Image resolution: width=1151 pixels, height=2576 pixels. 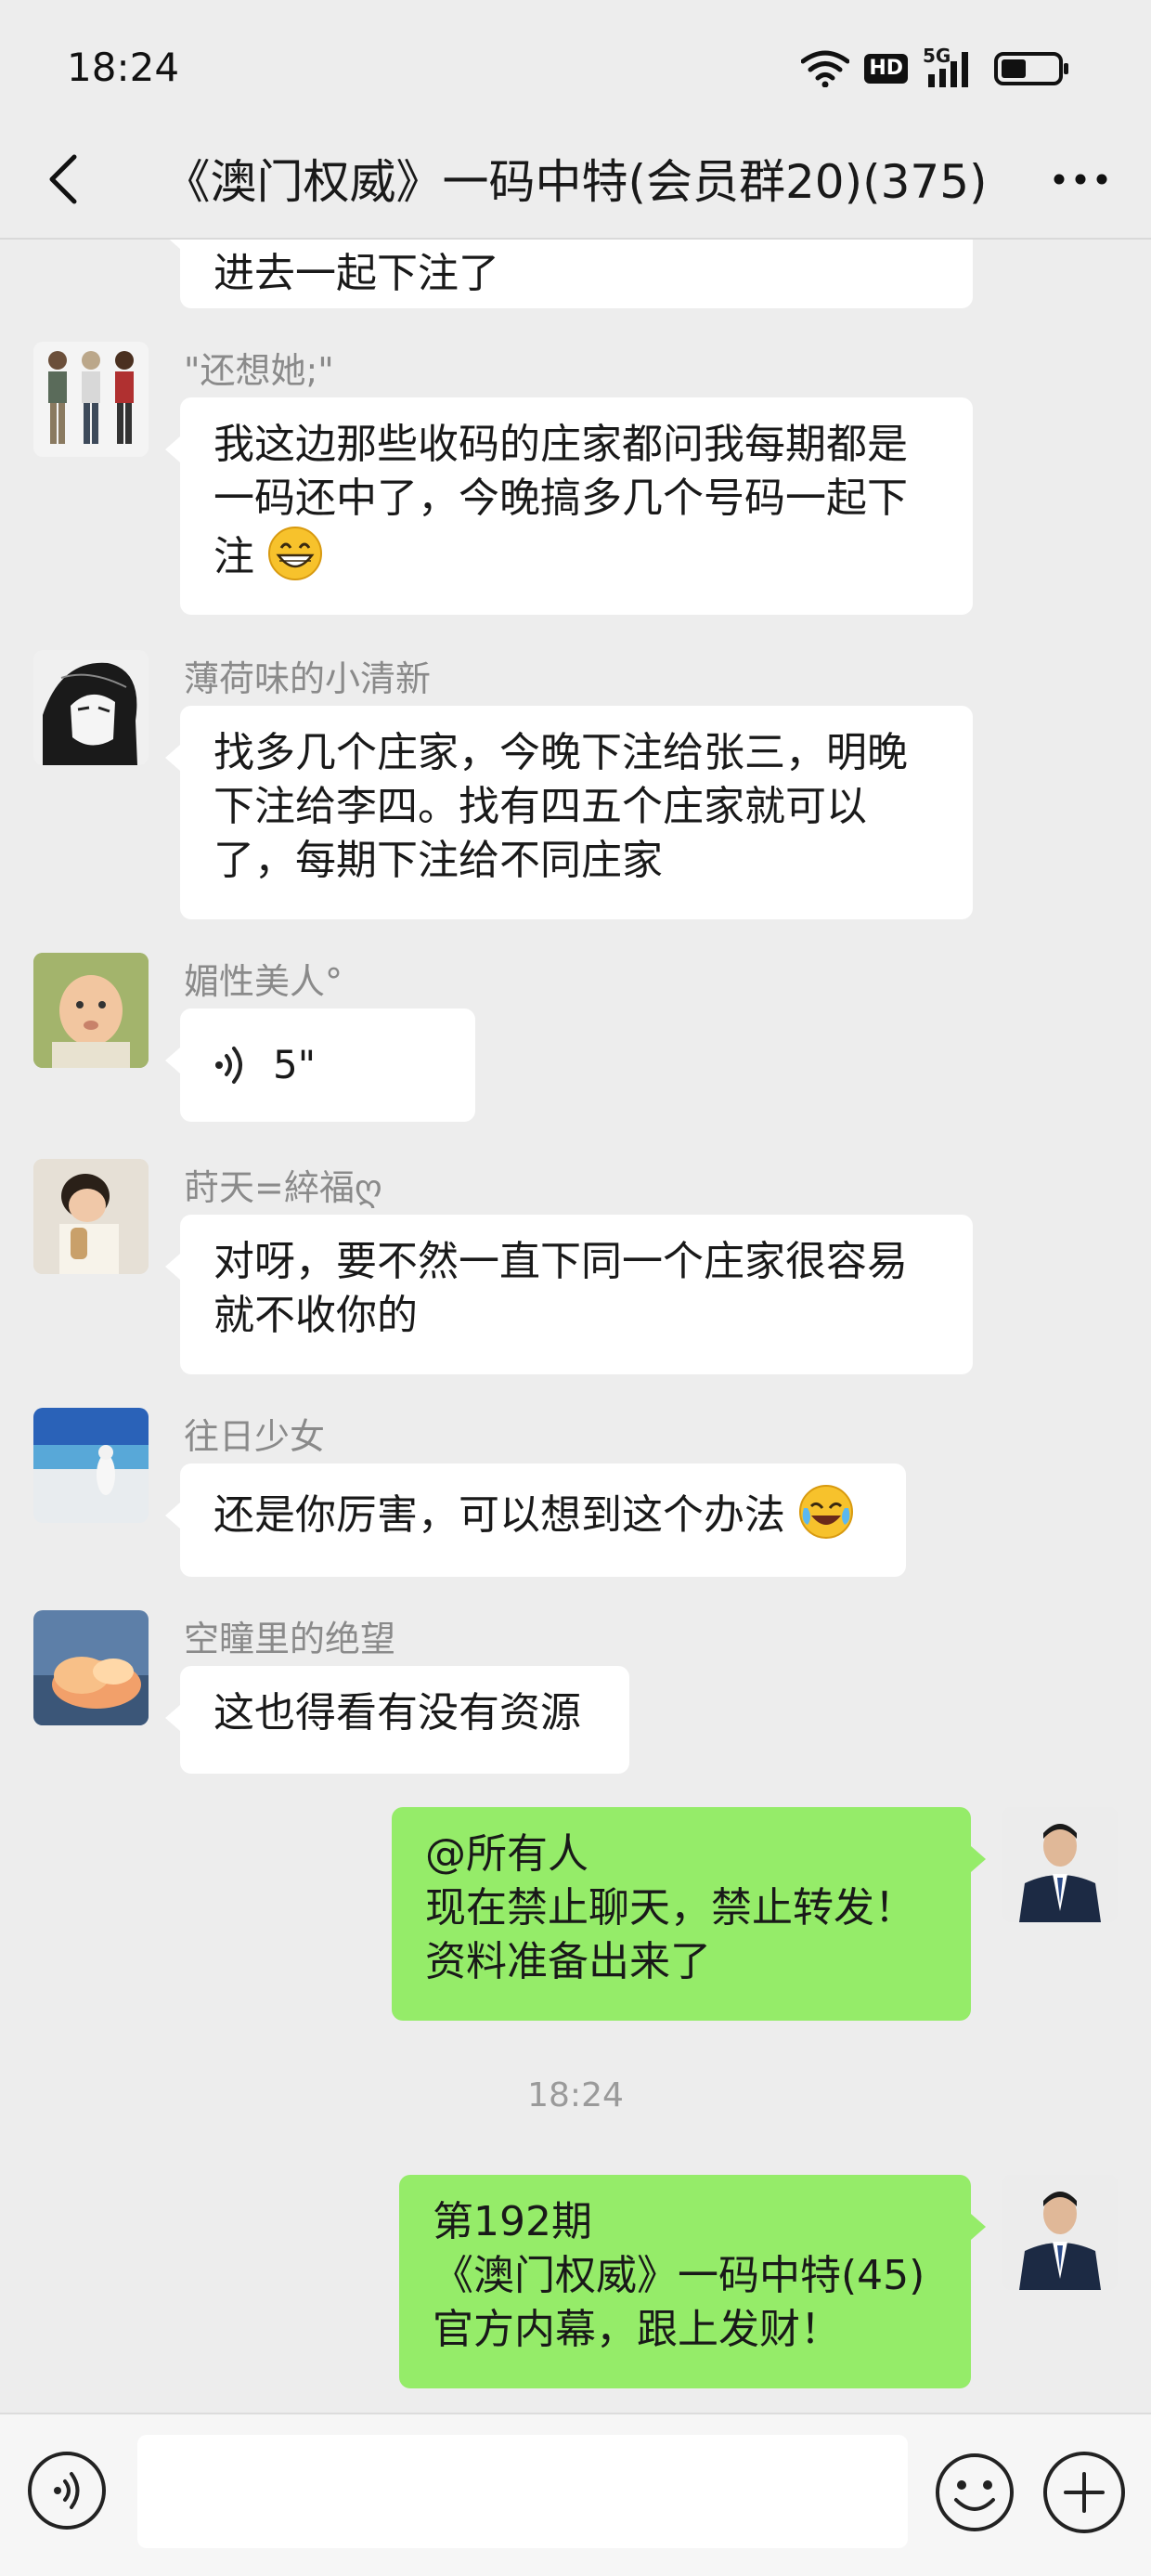 I want to click on message-bubble: 这也得看有没有资源, so click(x=397, y=1720).